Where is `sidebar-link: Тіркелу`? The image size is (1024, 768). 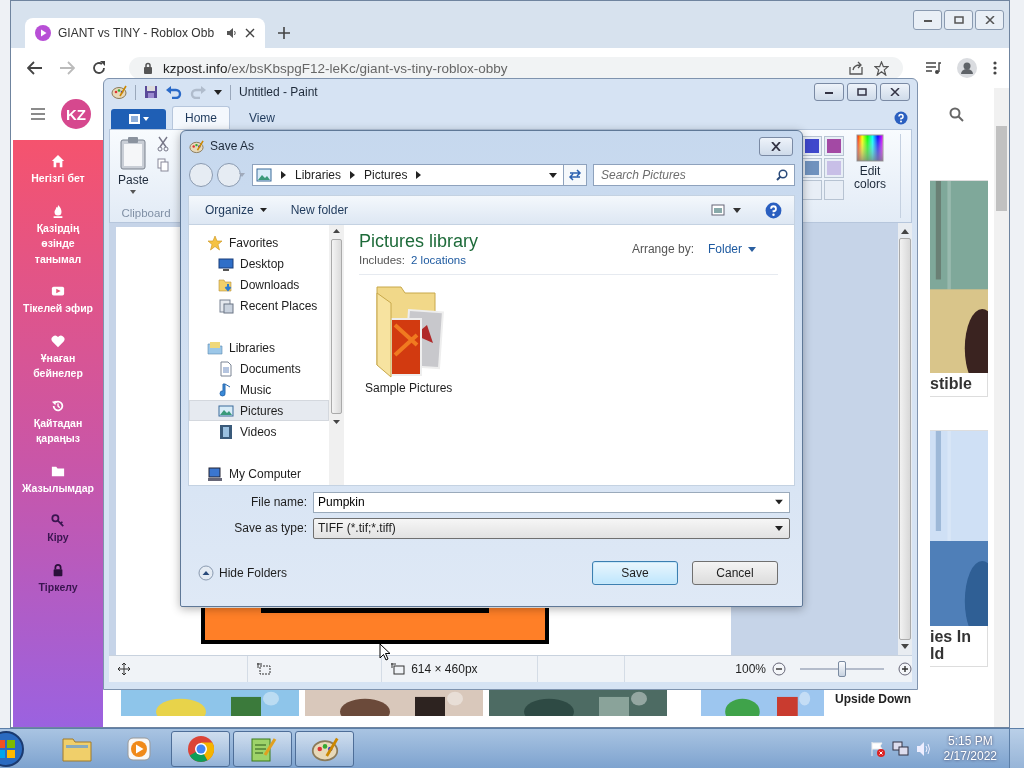
sidebar-link: Тіркелу is located at coordinates (58, 587).